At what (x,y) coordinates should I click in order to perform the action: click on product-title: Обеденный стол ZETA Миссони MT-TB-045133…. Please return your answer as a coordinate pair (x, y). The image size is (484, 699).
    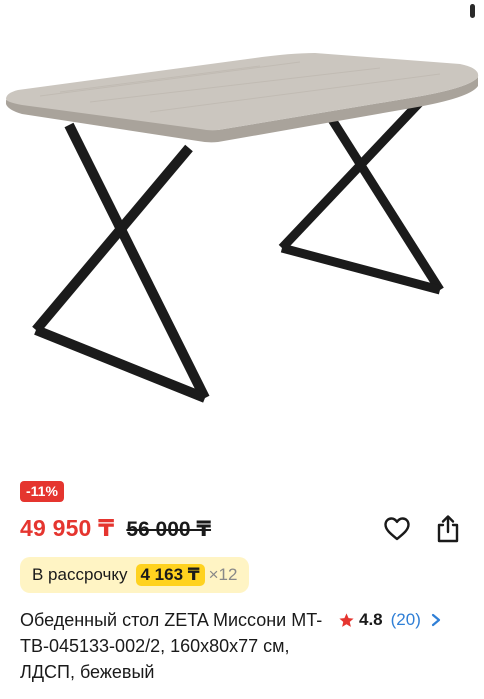
    Looking at the image, I should click on (171, 646).